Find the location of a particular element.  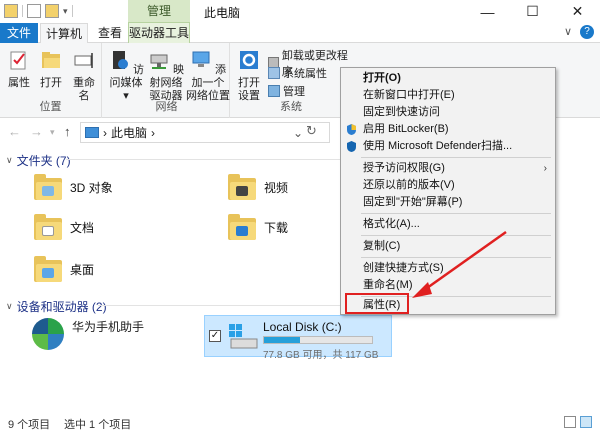

group-network: 访问媒体 ▾ 映射网络 驱动器 添加一个 网络位置 网络 is located at coordinates (167, 80).